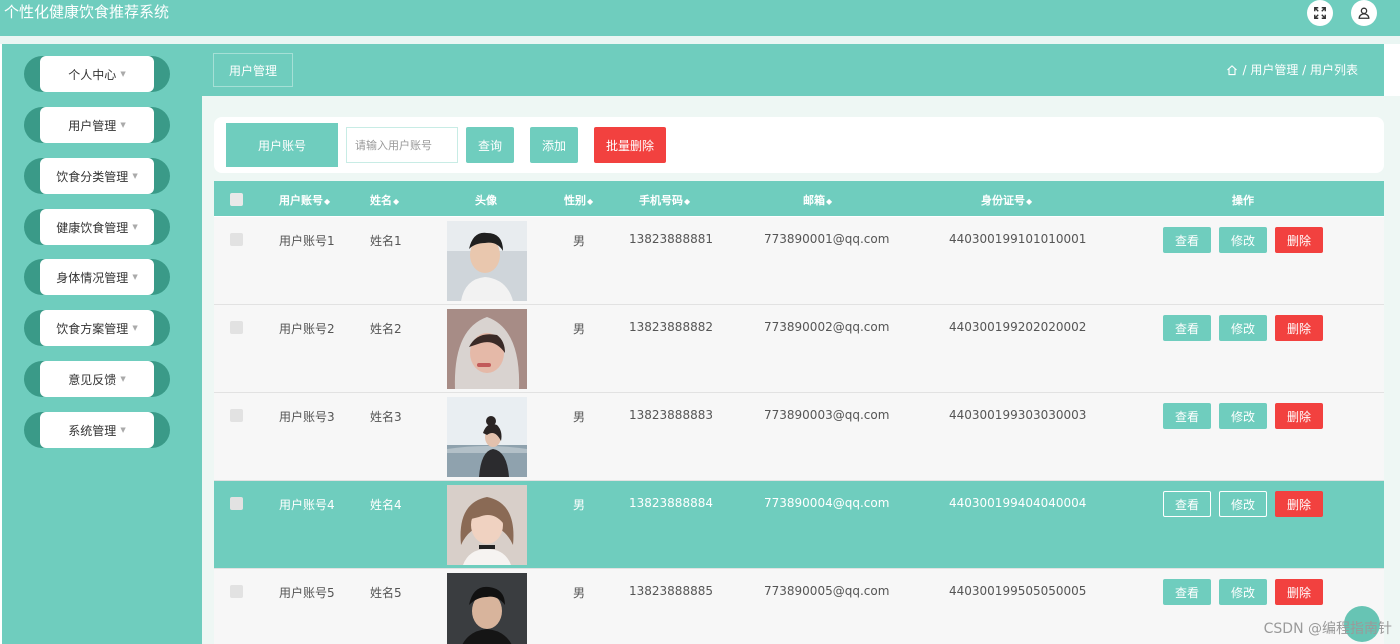  Describe the element at coordinates (92, 328) in the screenshot. I see `sidebar-item-label: 饮食方案管理` at that location.